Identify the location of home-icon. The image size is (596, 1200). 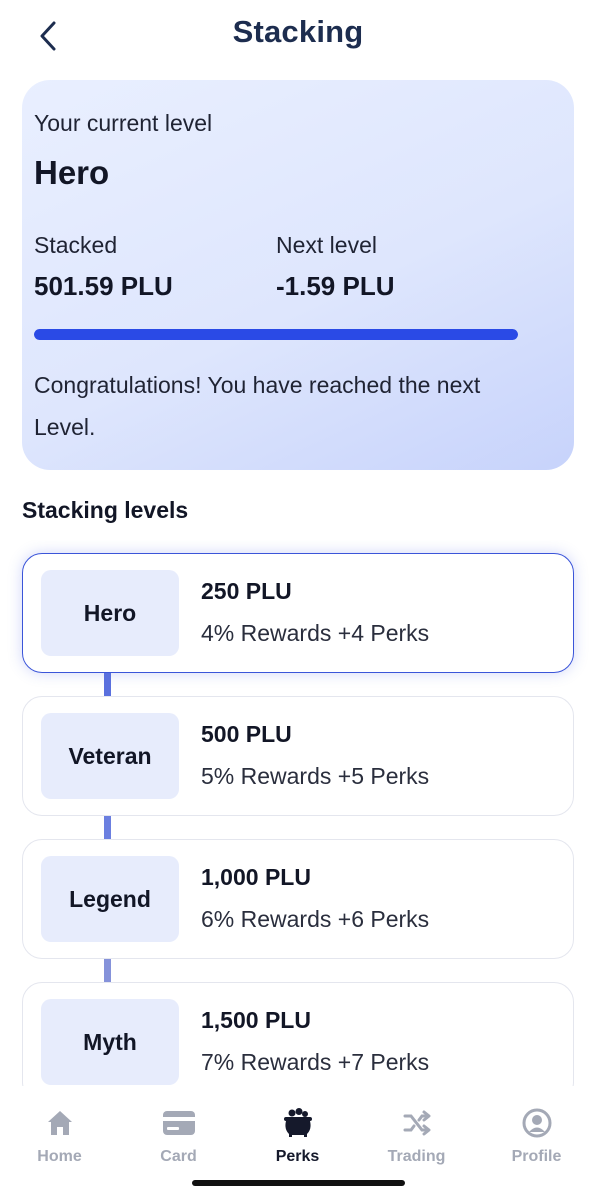
(59, 1123).